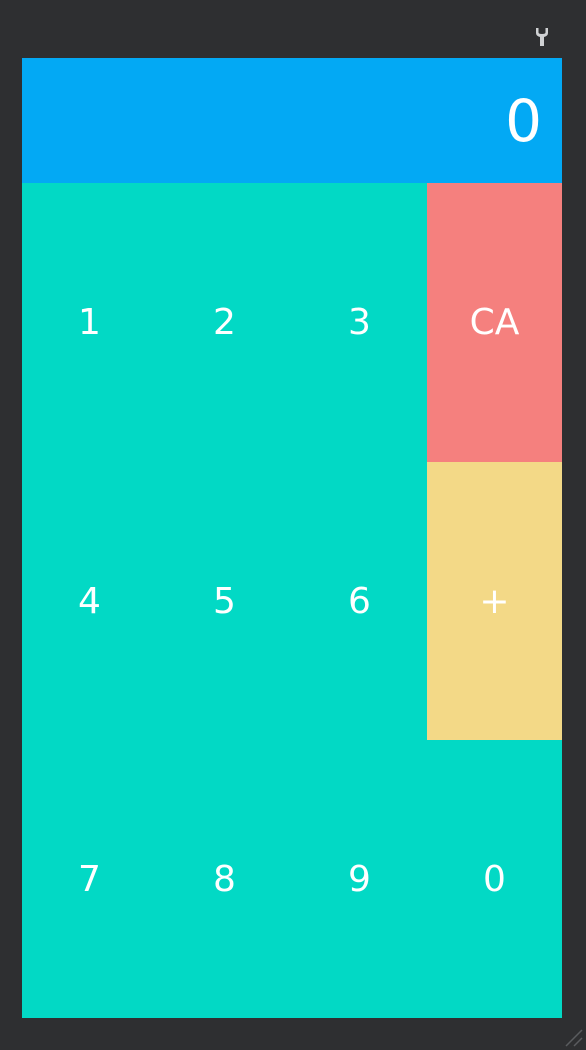 The width and height of the screenshot is (586, 1050). Describe the element at coordinates (523, 121) in the screenshot. I see `display-value: 0` at that location.